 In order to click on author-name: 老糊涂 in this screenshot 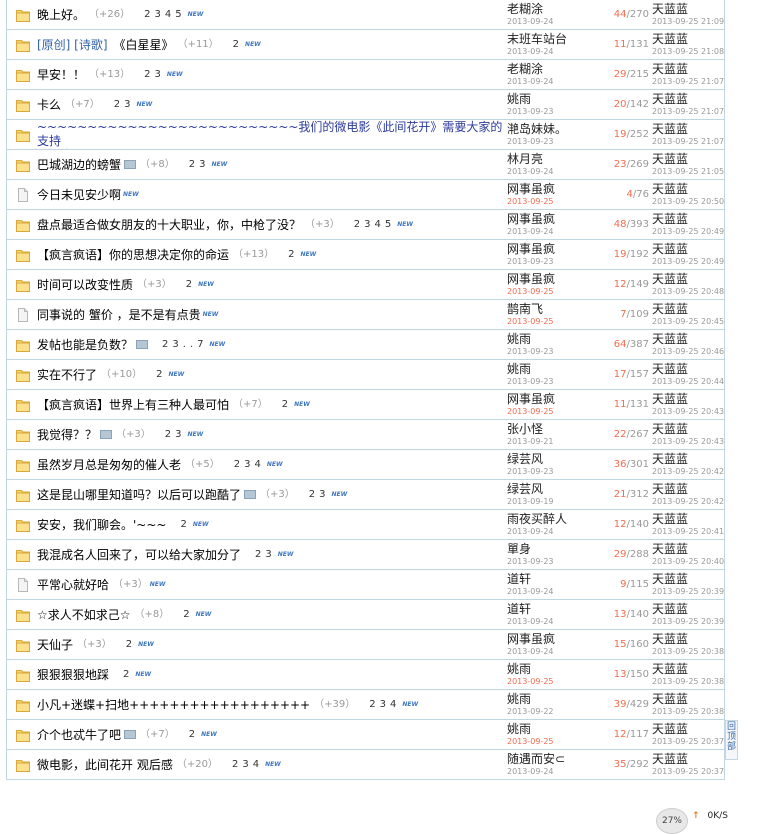, I will do `click(550, 69)`.